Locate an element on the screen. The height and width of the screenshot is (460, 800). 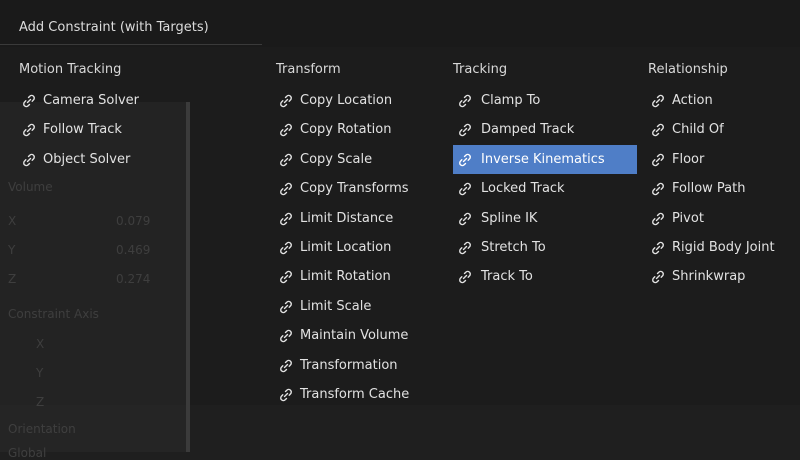
menu-item-object-solver: Object Solver is located at coordinates (134, 159).